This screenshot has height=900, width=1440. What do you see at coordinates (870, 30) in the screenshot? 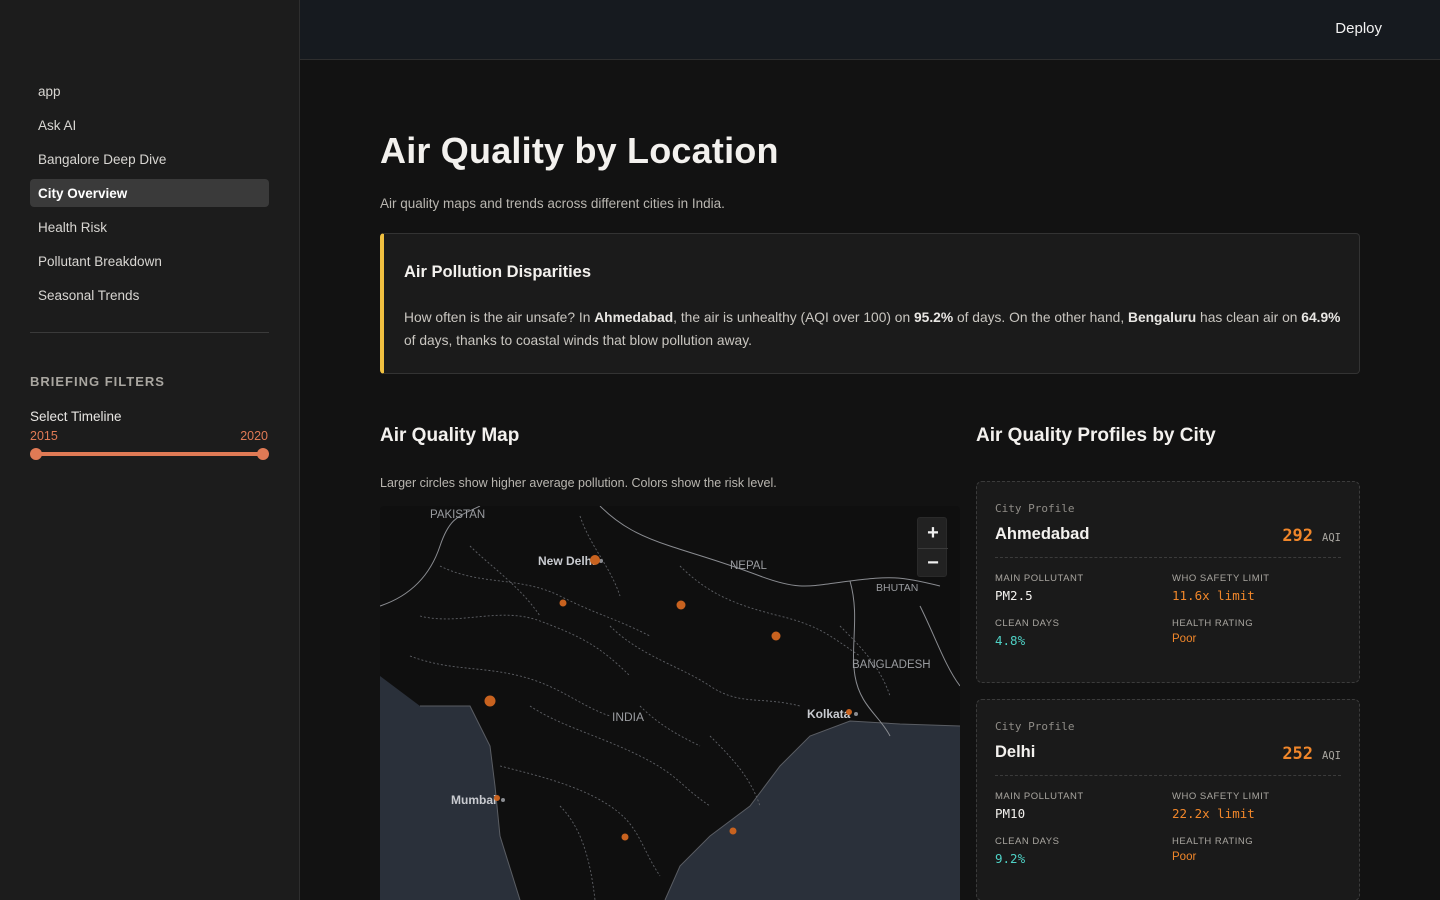
I see `top-bar: Deploy` at bounding box center [870, 30].